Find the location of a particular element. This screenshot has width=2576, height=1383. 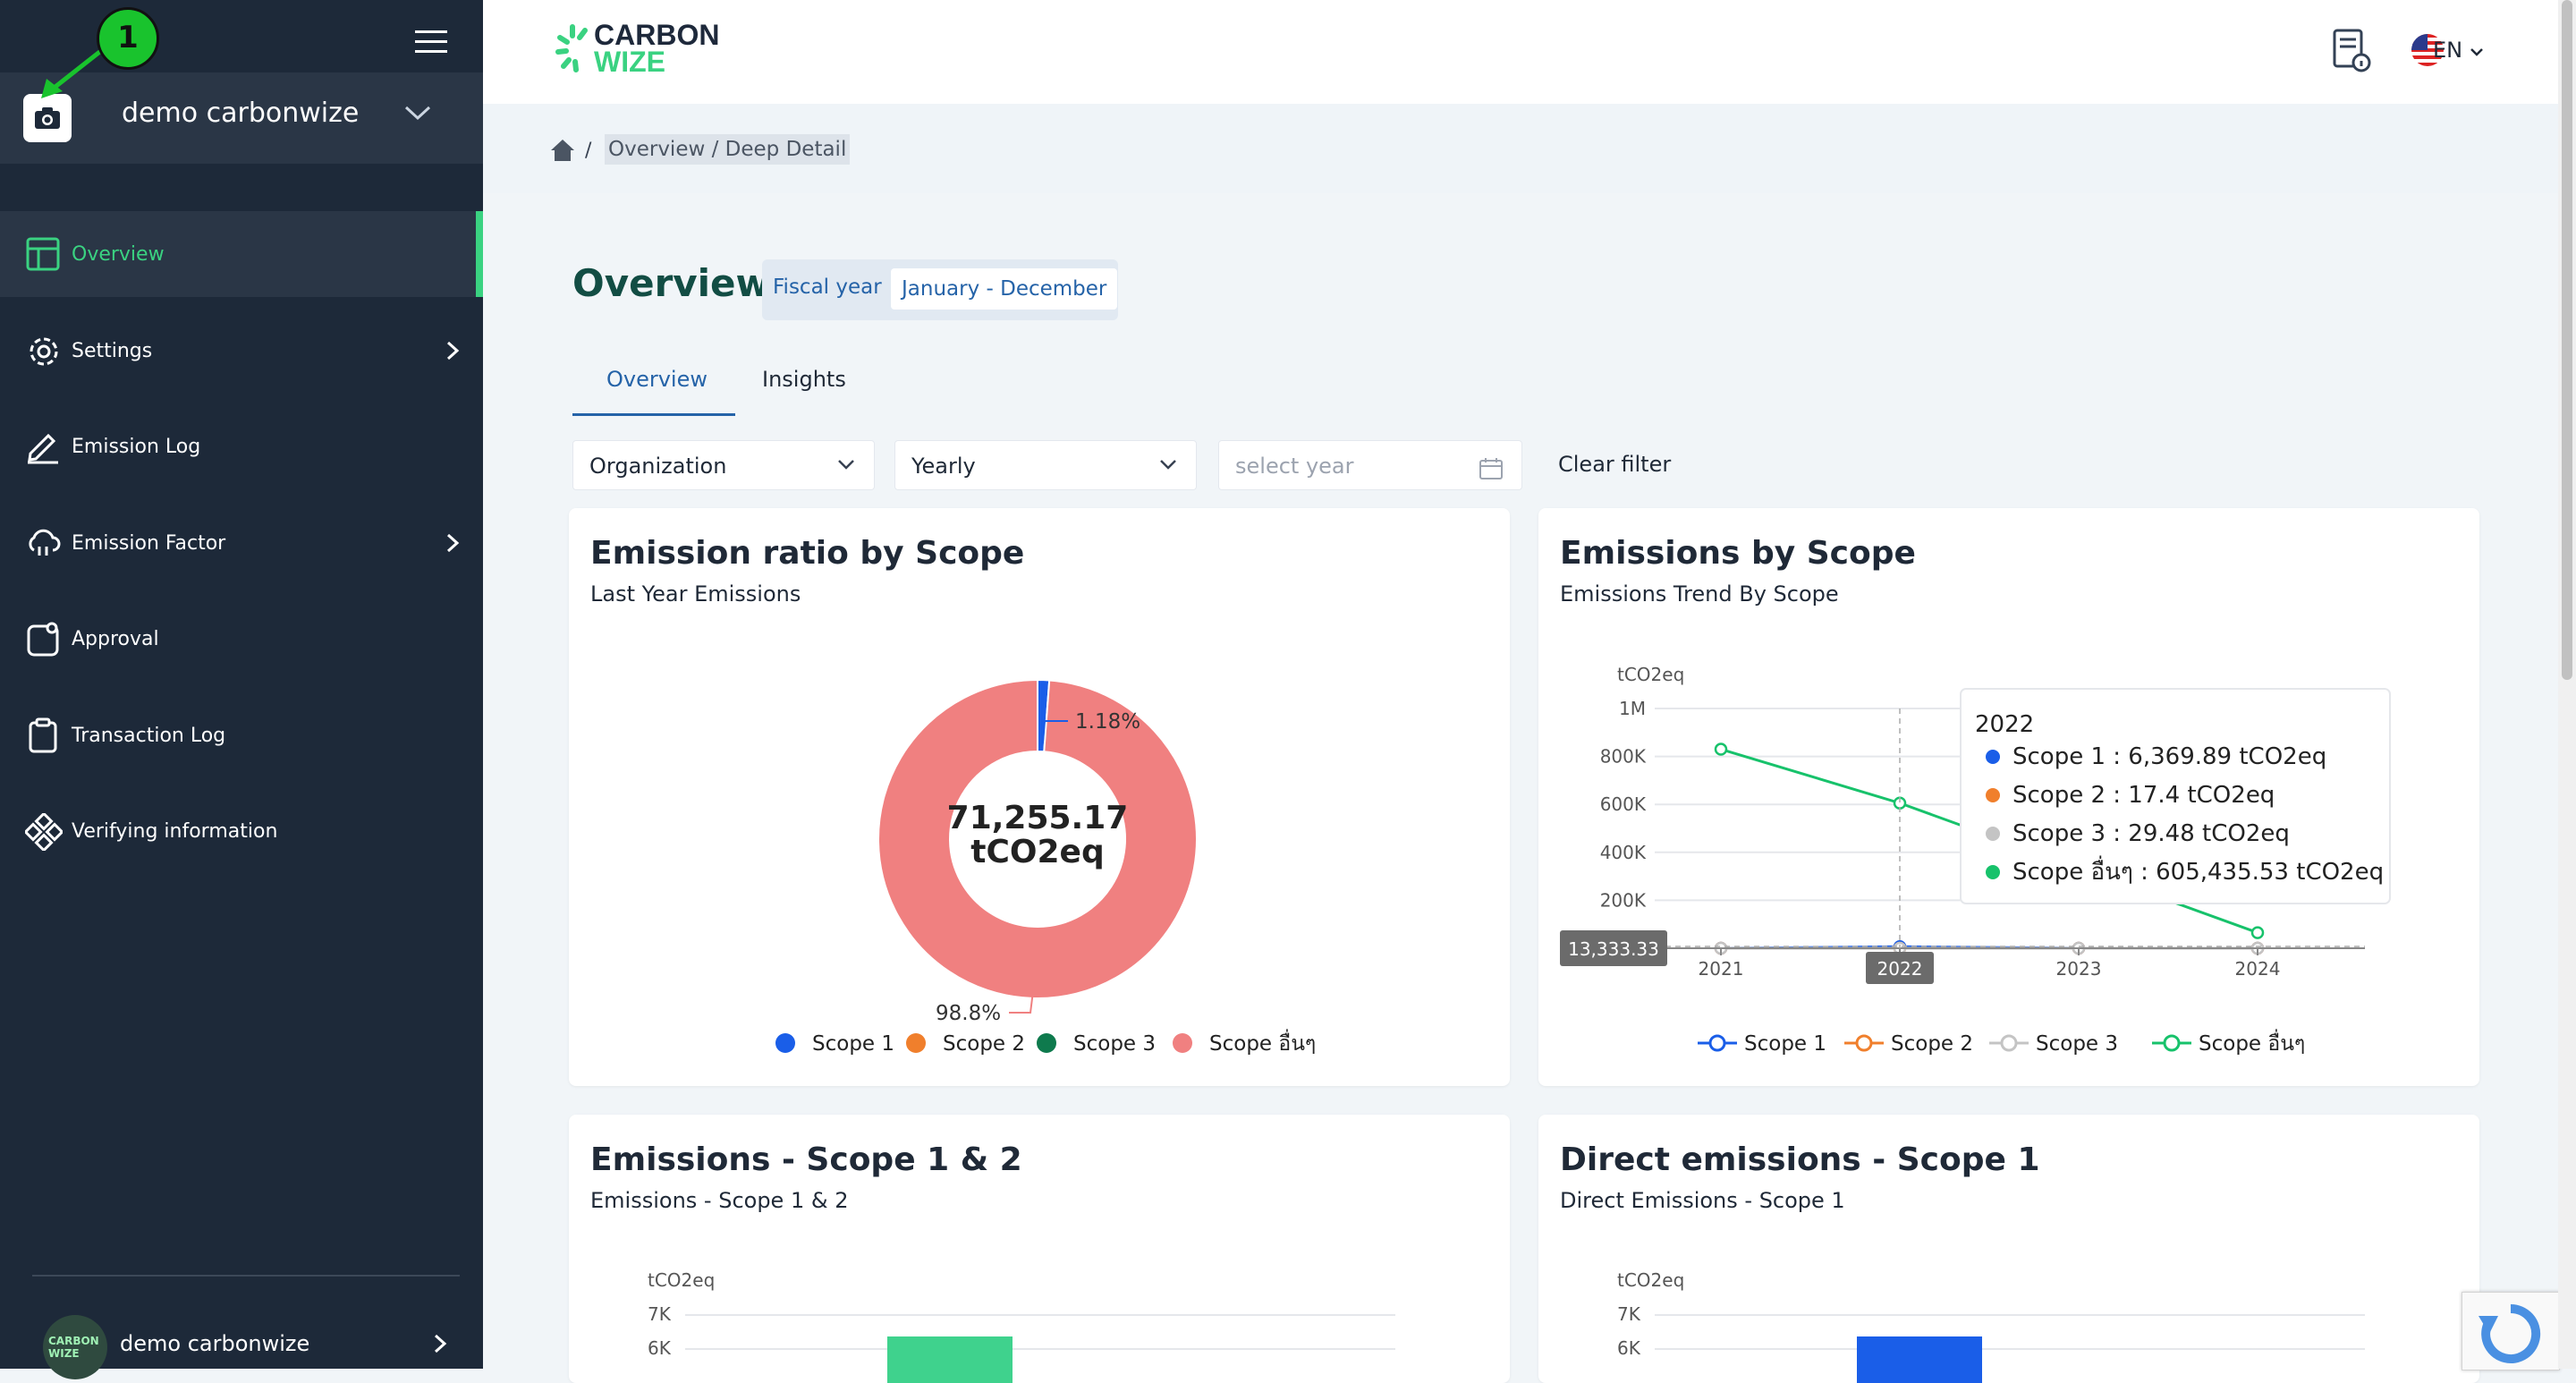

gear-icon is located at coordinates (44, 353).